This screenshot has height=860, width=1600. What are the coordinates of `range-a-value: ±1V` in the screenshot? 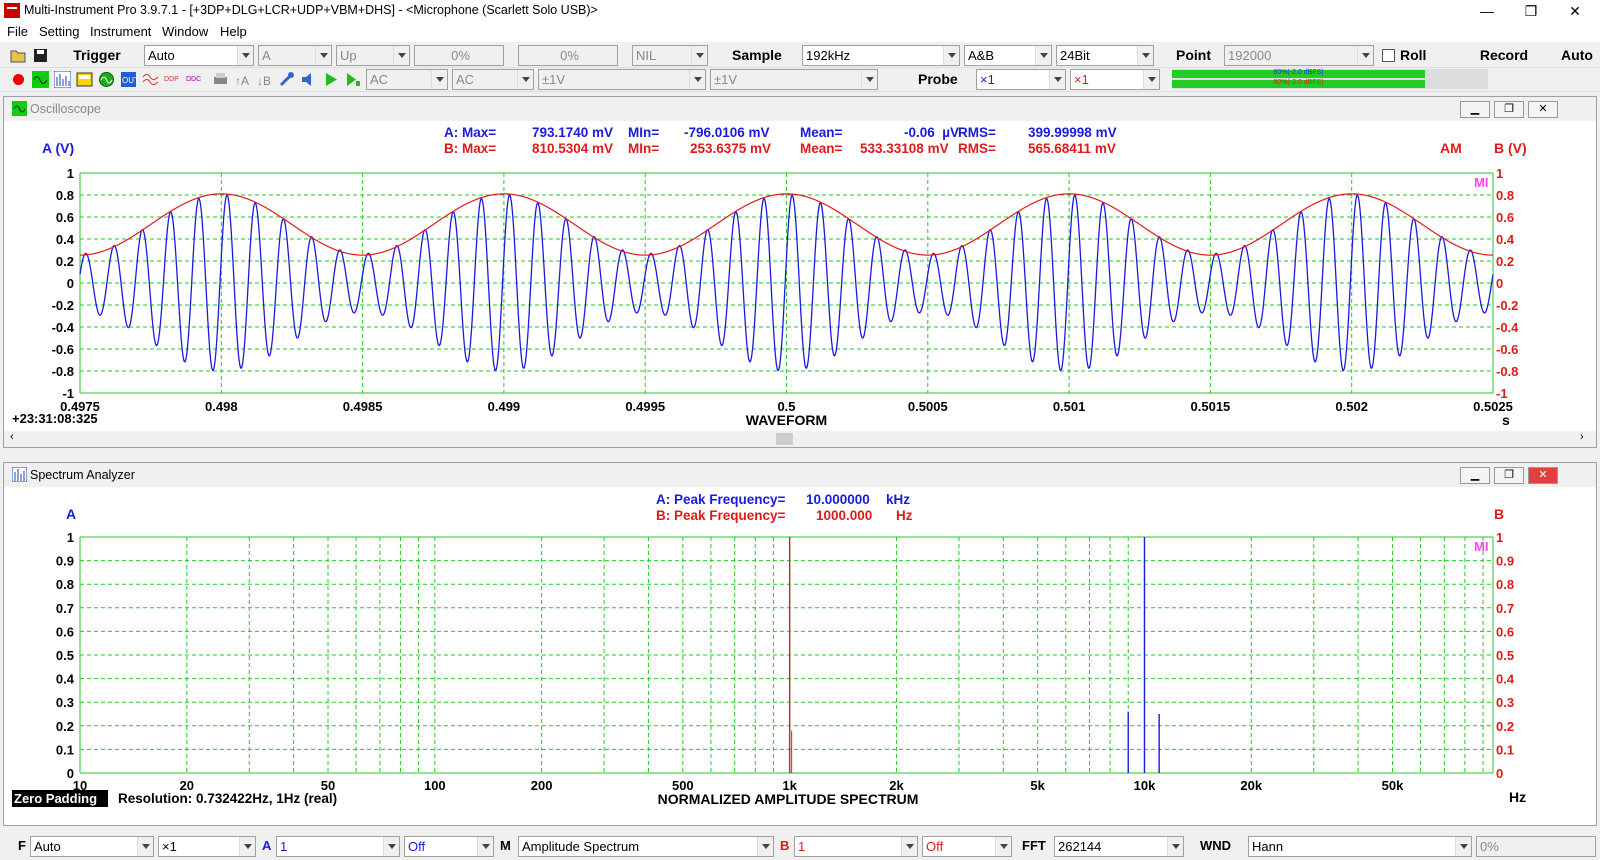 It's located at (554, 79).